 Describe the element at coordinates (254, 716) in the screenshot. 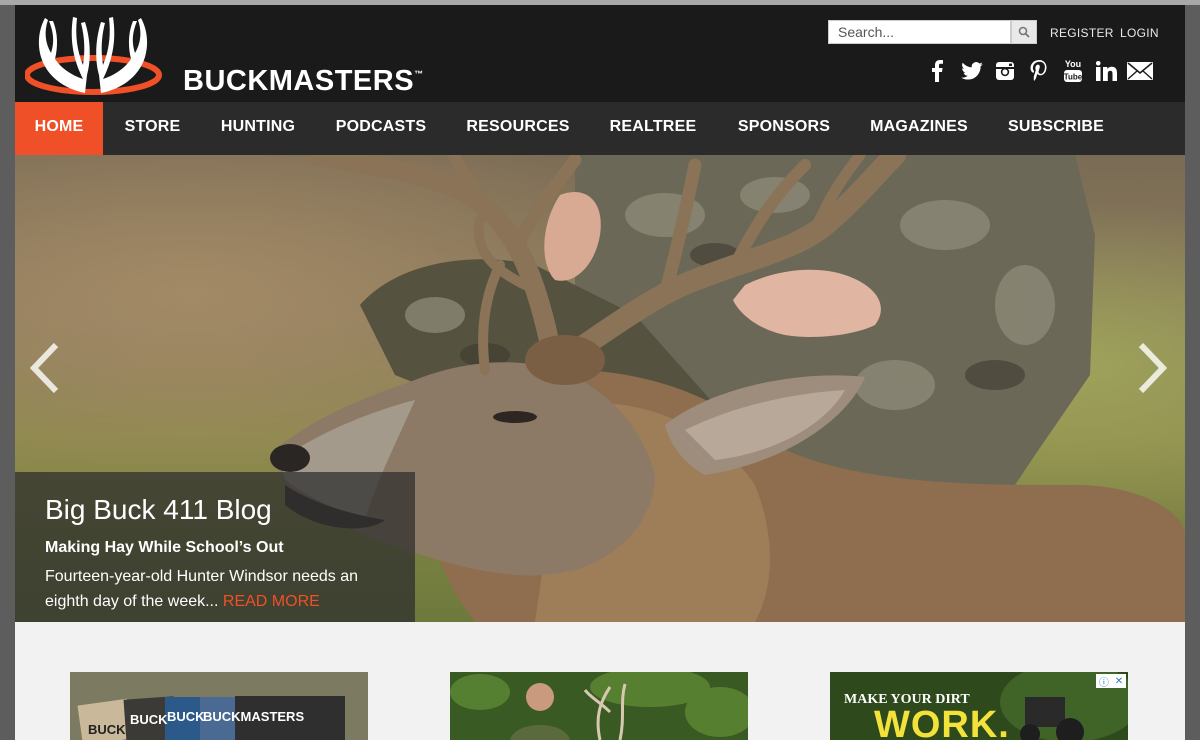

I see `magazine-cover-label: BUCKMASTERS` at that location.